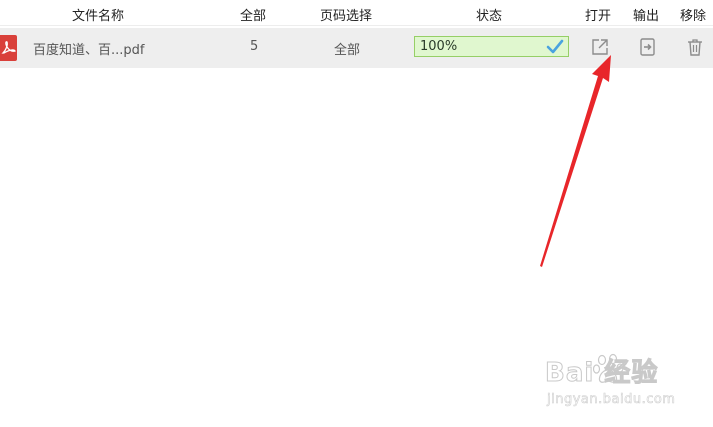  Describe the element at coordinates (646, 16) in the screenshot. I see `column-header-export: 输出` at that location.